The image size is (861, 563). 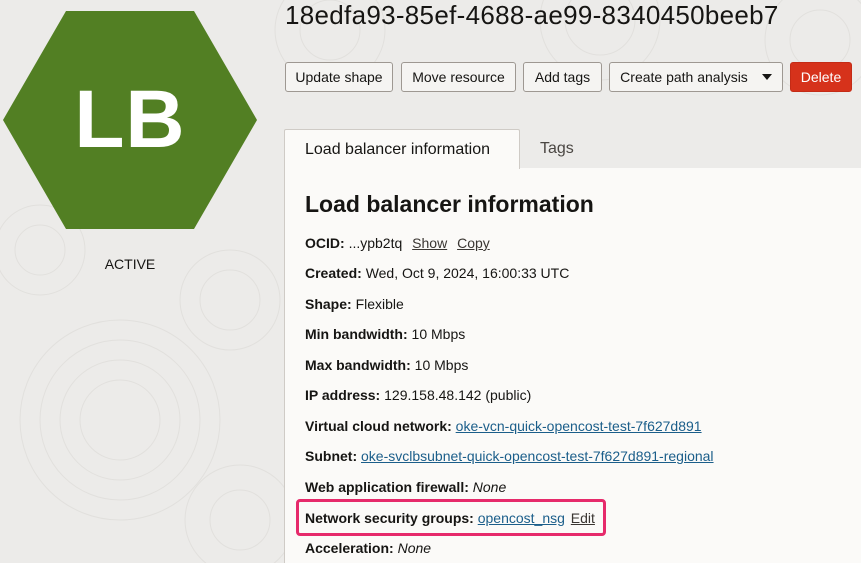 I want to click on ocid-show-link: Show, so click(x=429, y=243).